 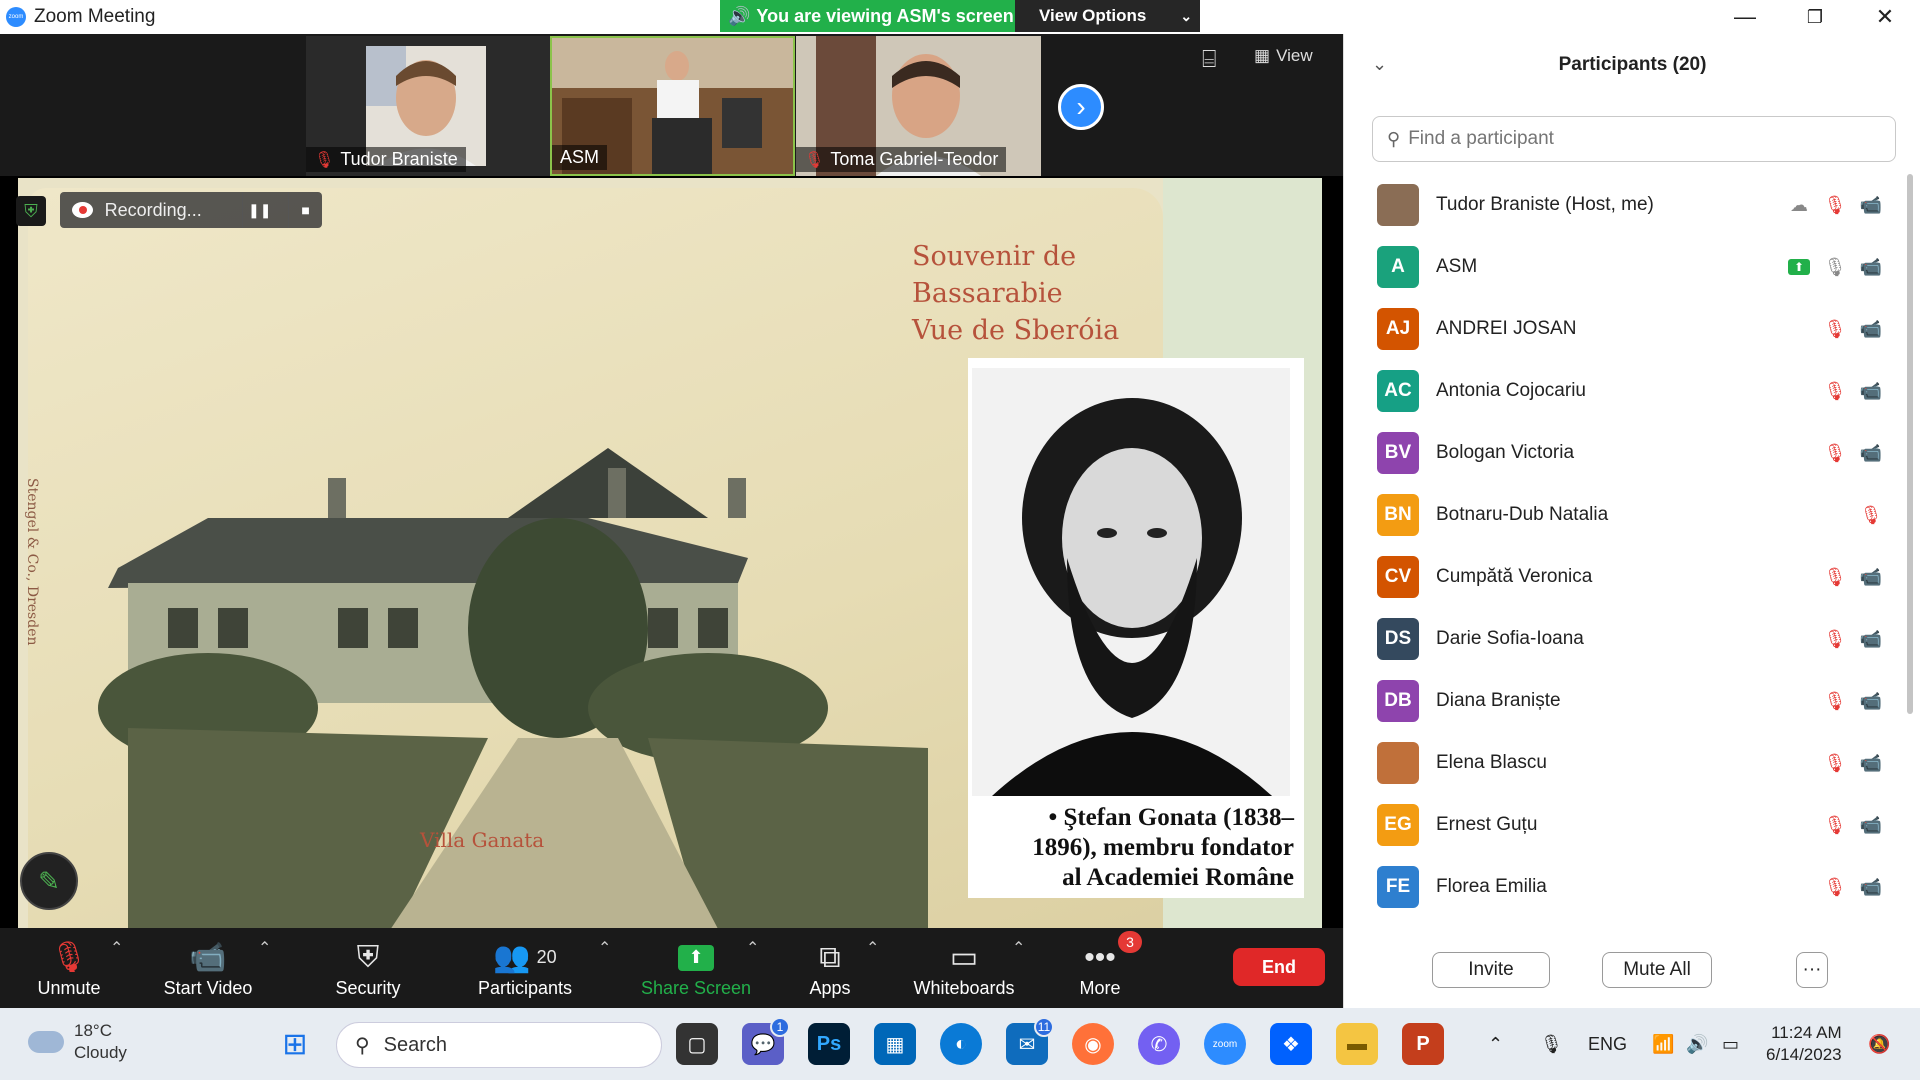 What do you see at coordinates (1835, 267) in the screenshot?
I see `mic-icon: 🎙` at bounding box center [1835, 267].